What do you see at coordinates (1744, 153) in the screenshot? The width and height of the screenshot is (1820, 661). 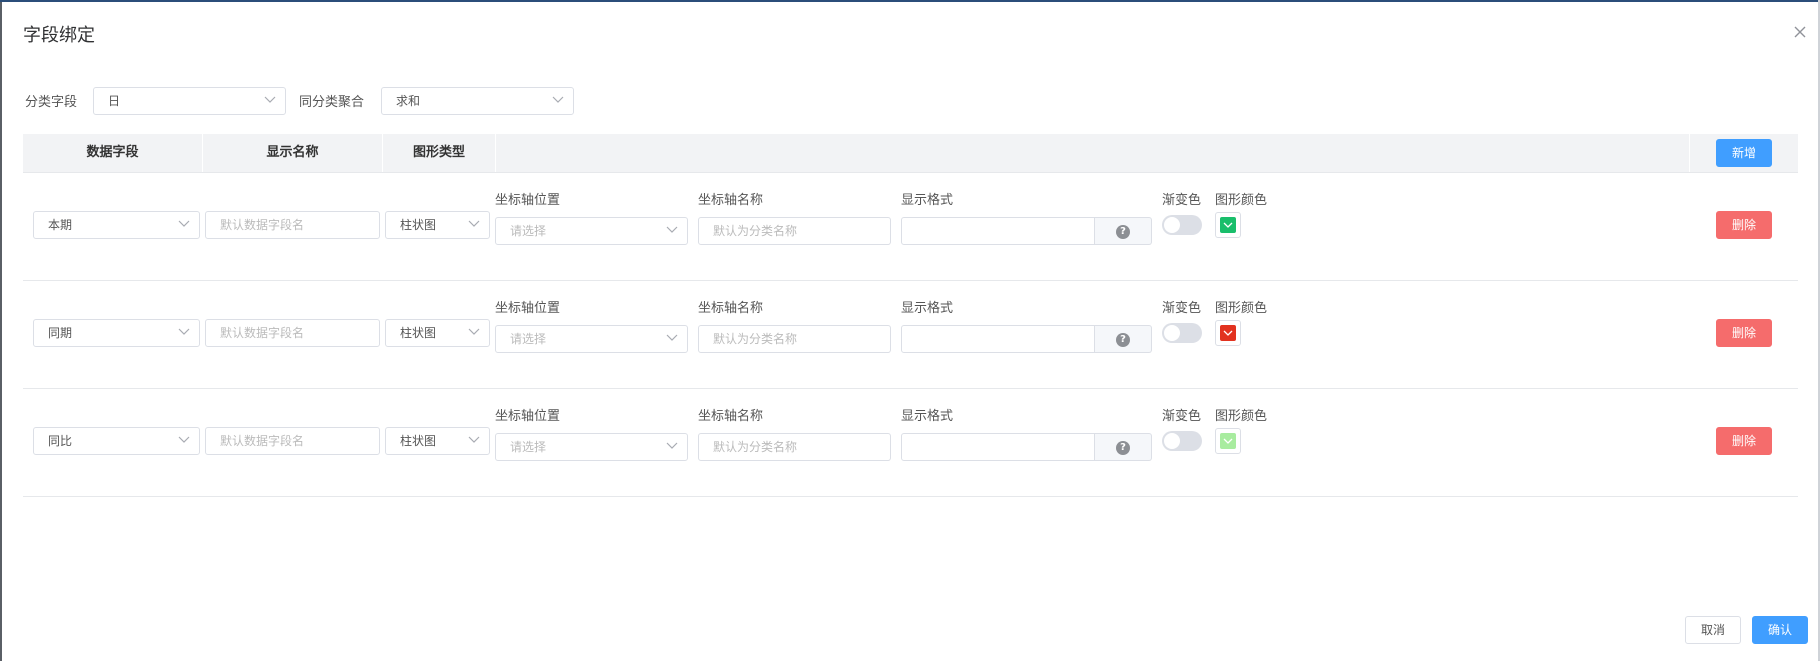 I see `add-button: 新增` at bounding box center [1744, 153].